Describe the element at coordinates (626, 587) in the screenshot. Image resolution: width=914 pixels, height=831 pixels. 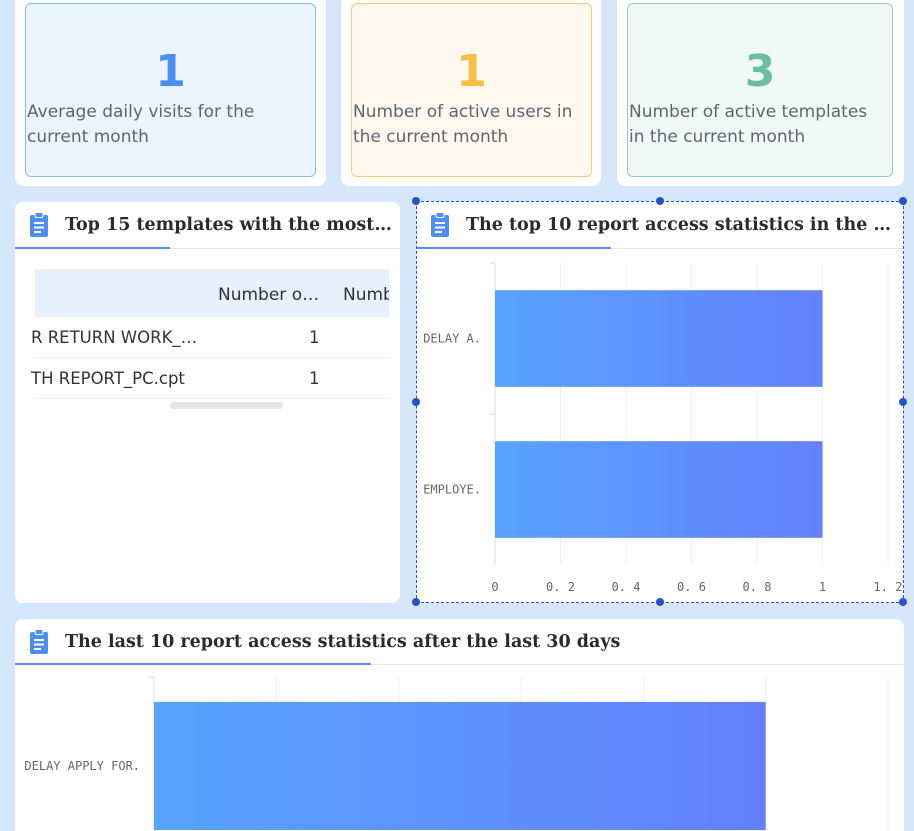
I see `x-tick-label: 0. 4` at that location.